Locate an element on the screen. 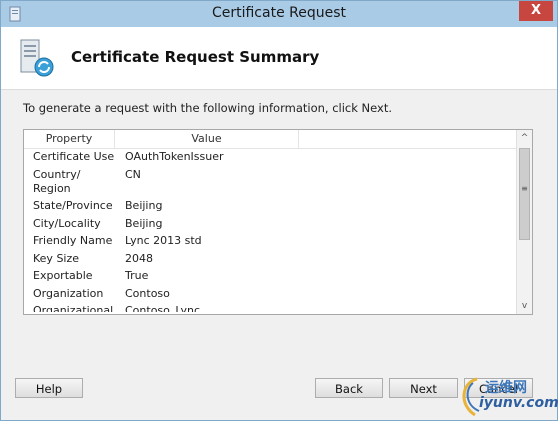 The height and width of the screenshot is (421, 558). list-item: Organizational Contoso_Lync is located at coordinates (270, 308).